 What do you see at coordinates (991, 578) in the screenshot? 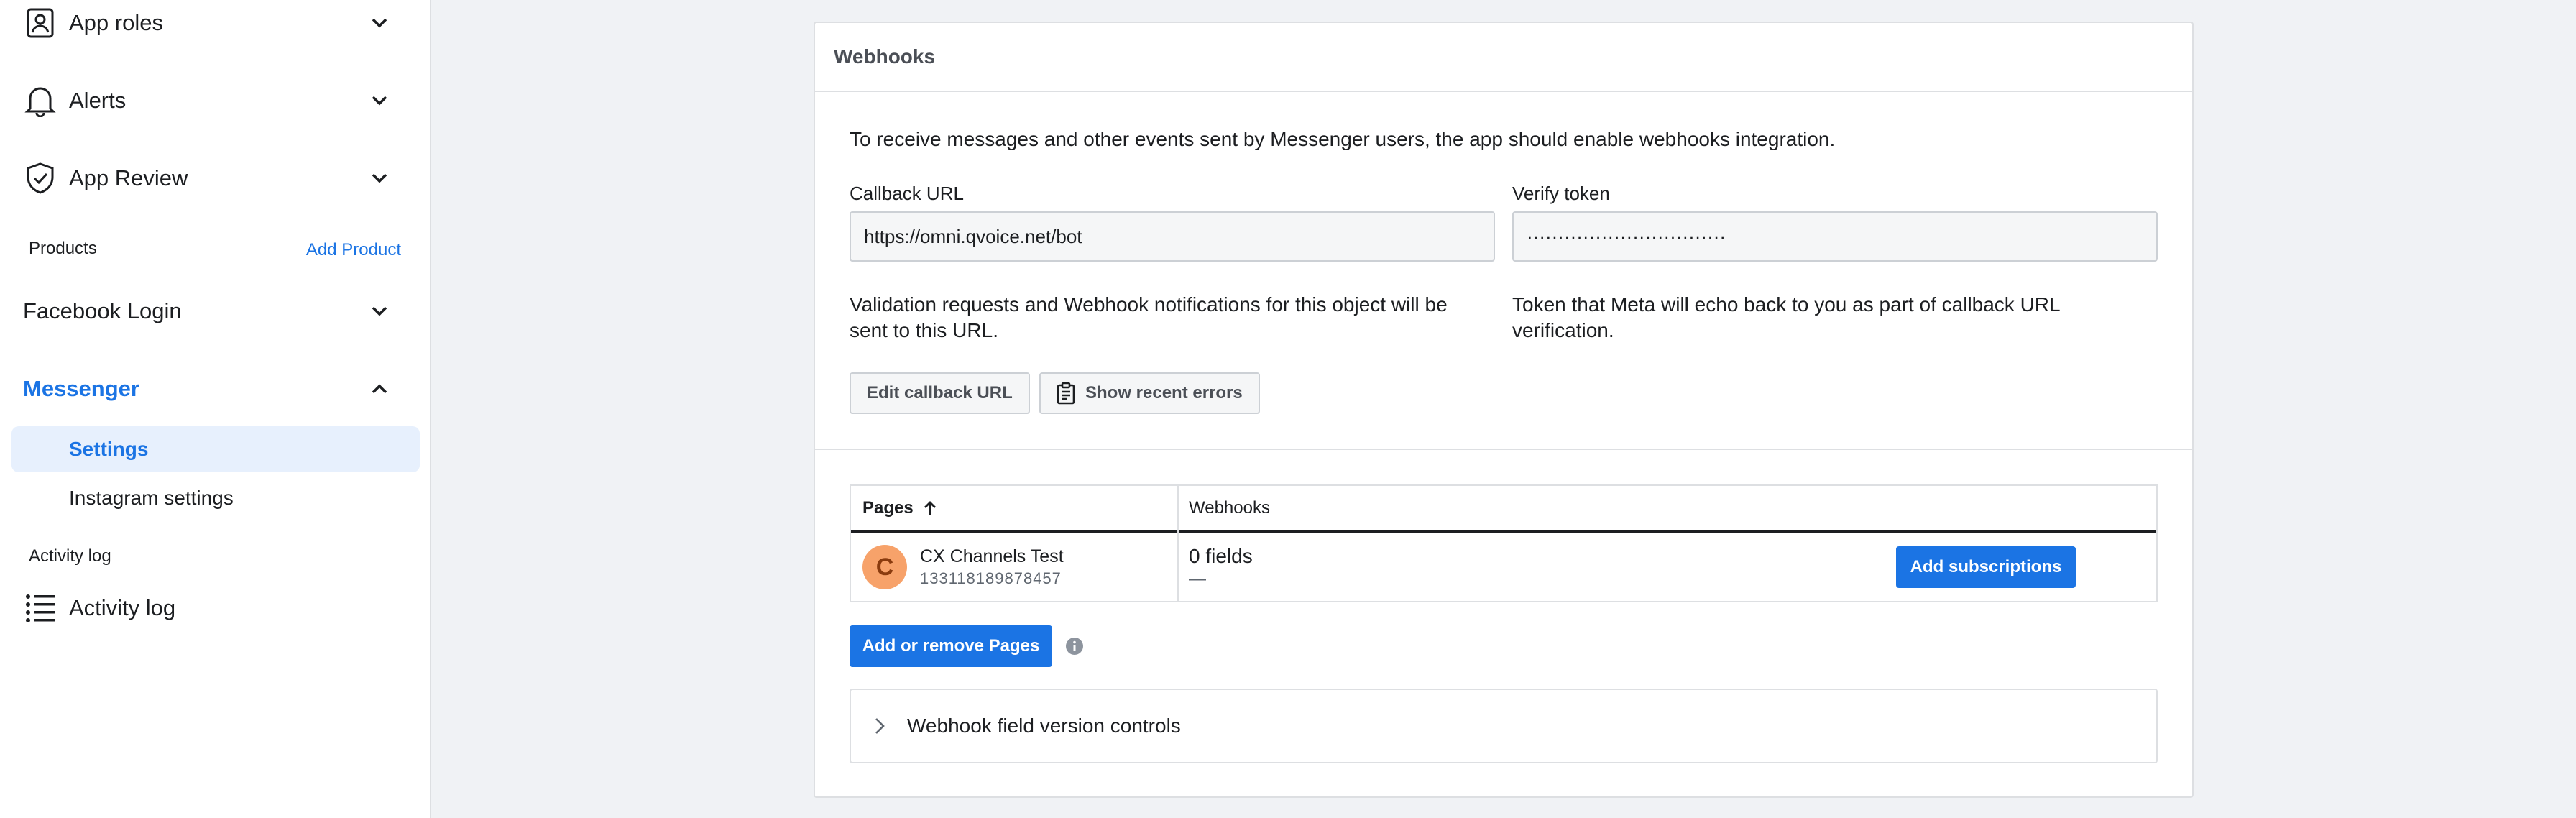
I see `page-id: 133118189878457` at bounding box center [991, 578].